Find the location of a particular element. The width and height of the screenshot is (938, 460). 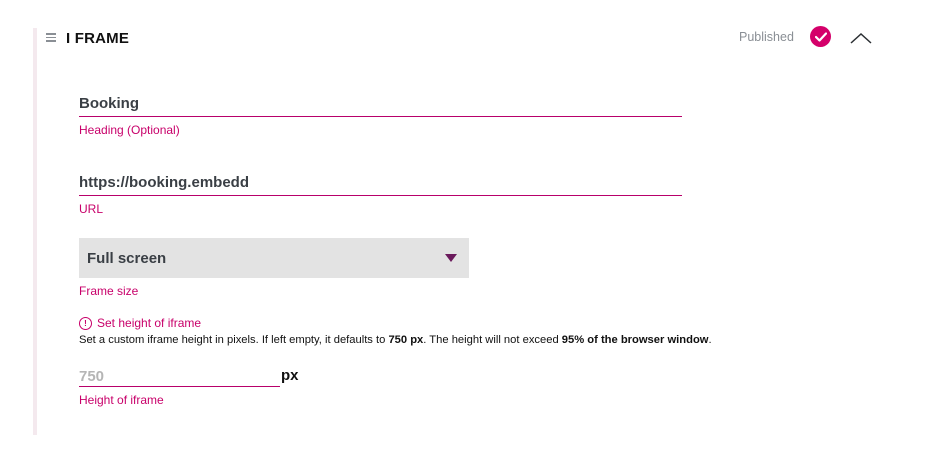

hint-default-height: 750 px is located at coordinates (406, 340).